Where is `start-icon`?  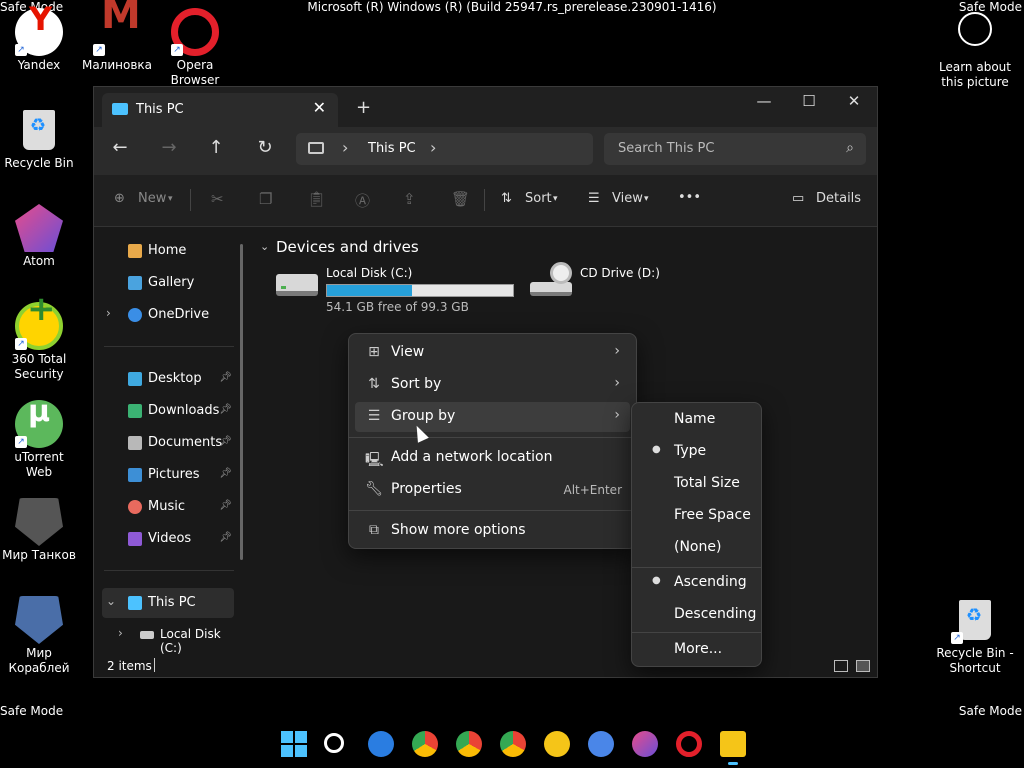
start-icon is located at coordinates (294, 744).